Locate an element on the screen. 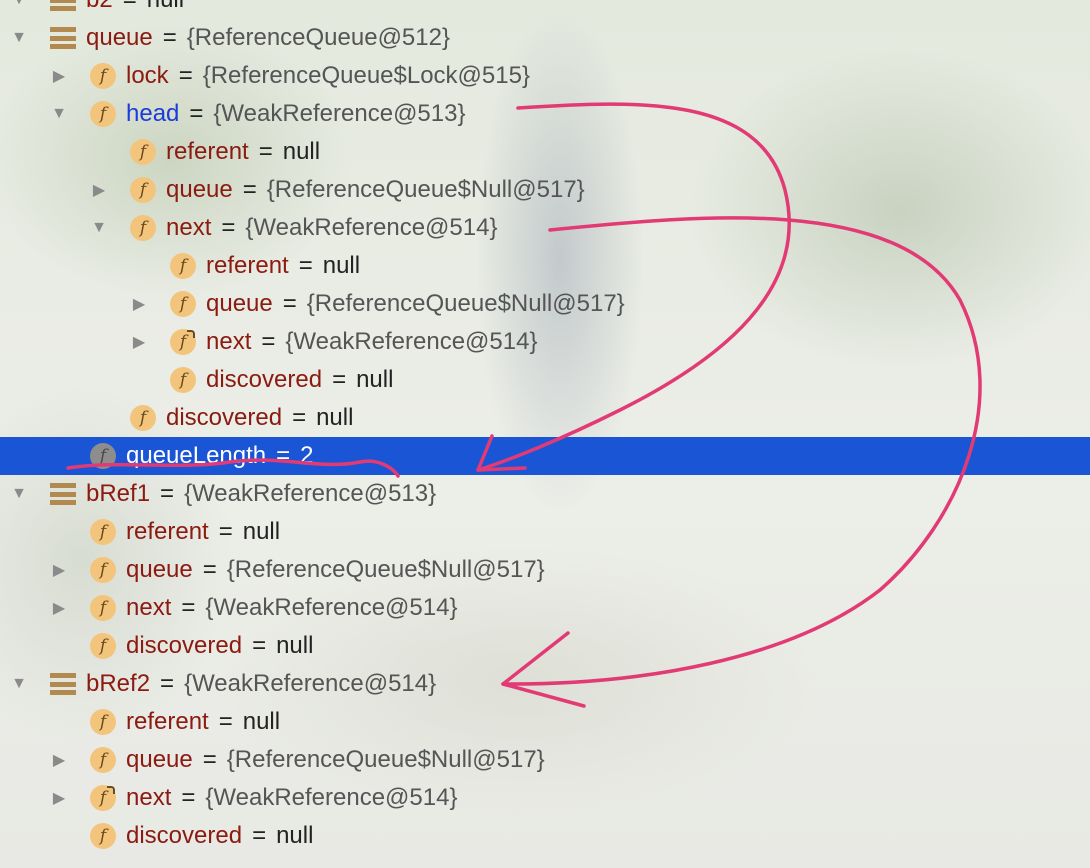 This screenshot has height=868, width=1090. row-label: queue = {ReferenceQueue@512} is located at coordinates (268, 38).